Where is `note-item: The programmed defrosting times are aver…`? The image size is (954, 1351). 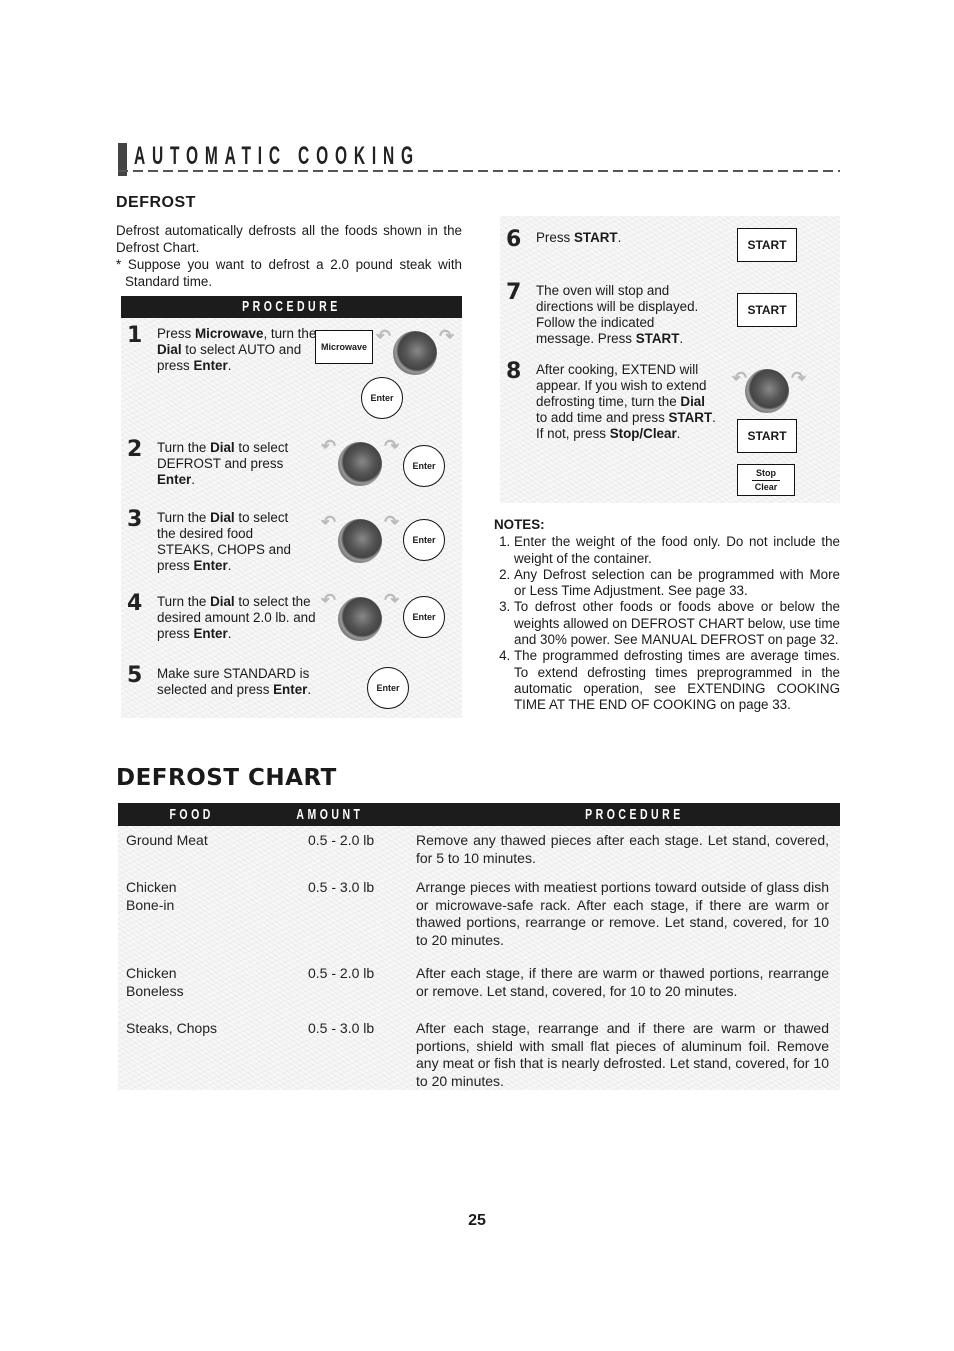
note-item: The programmed defrosting times are aver… is located at coordinates (677, 680).